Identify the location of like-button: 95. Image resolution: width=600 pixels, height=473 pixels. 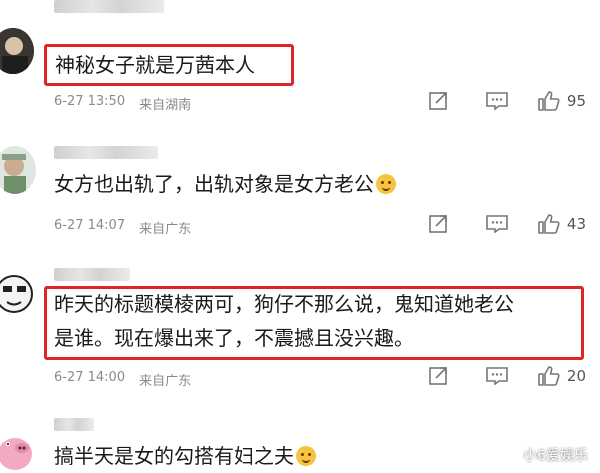
(561, 101).